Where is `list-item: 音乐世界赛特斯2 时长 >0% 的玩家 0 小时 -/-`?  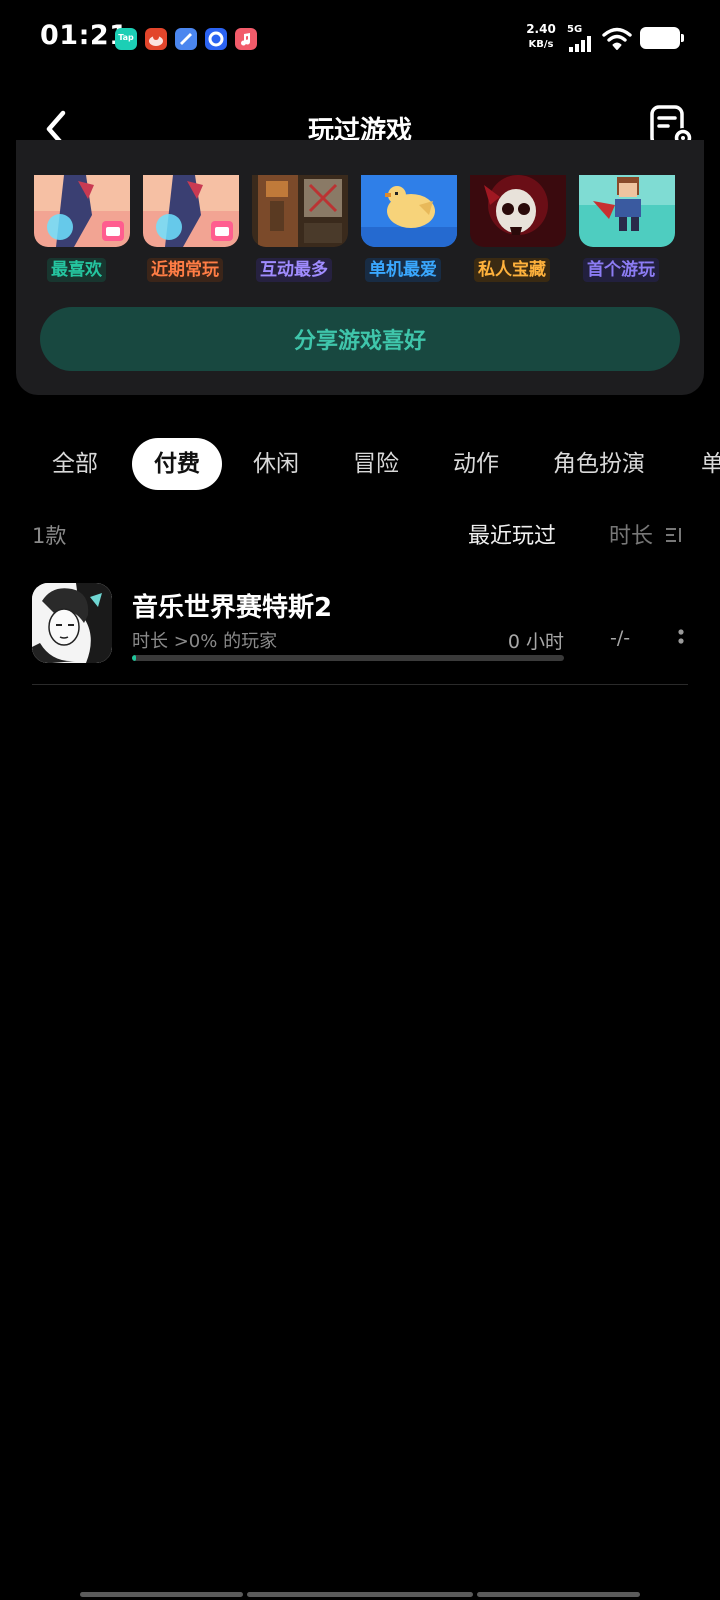 list-item: 音乐世界赛特斯2 时长 >0% 的玩家 0 小时 -/- is located at coordinates (360, 634).